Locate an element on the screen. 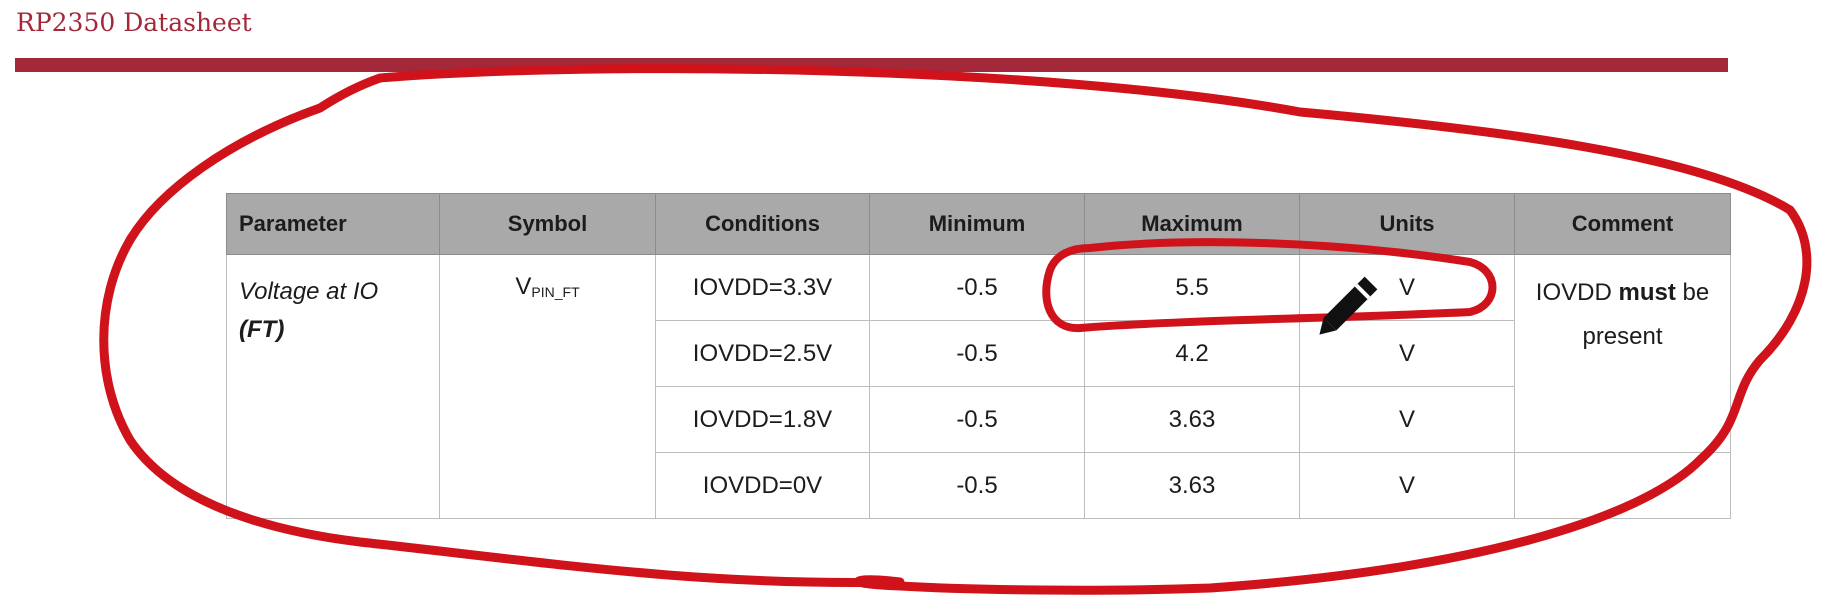 This screenshot has width=1834, height=607. symbol-base: V is located at coordinates (523, 286).